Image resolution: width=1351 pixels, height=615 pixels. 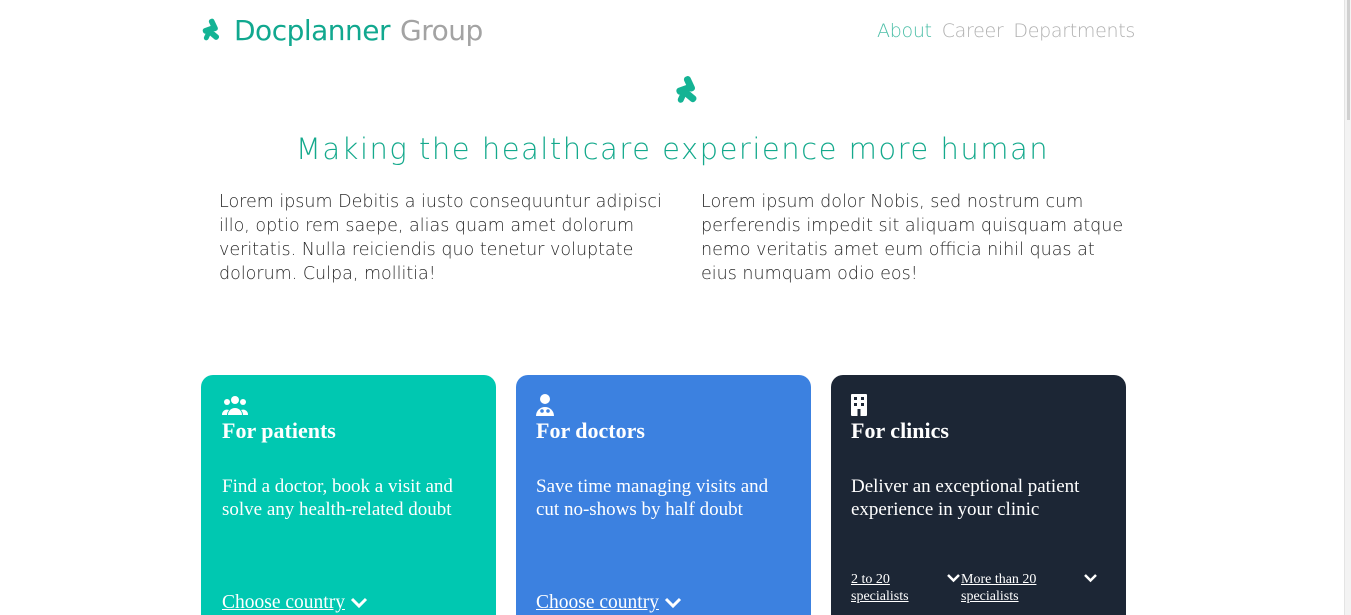 I want to click on card-title: For patients, so click(x=279, y=430).